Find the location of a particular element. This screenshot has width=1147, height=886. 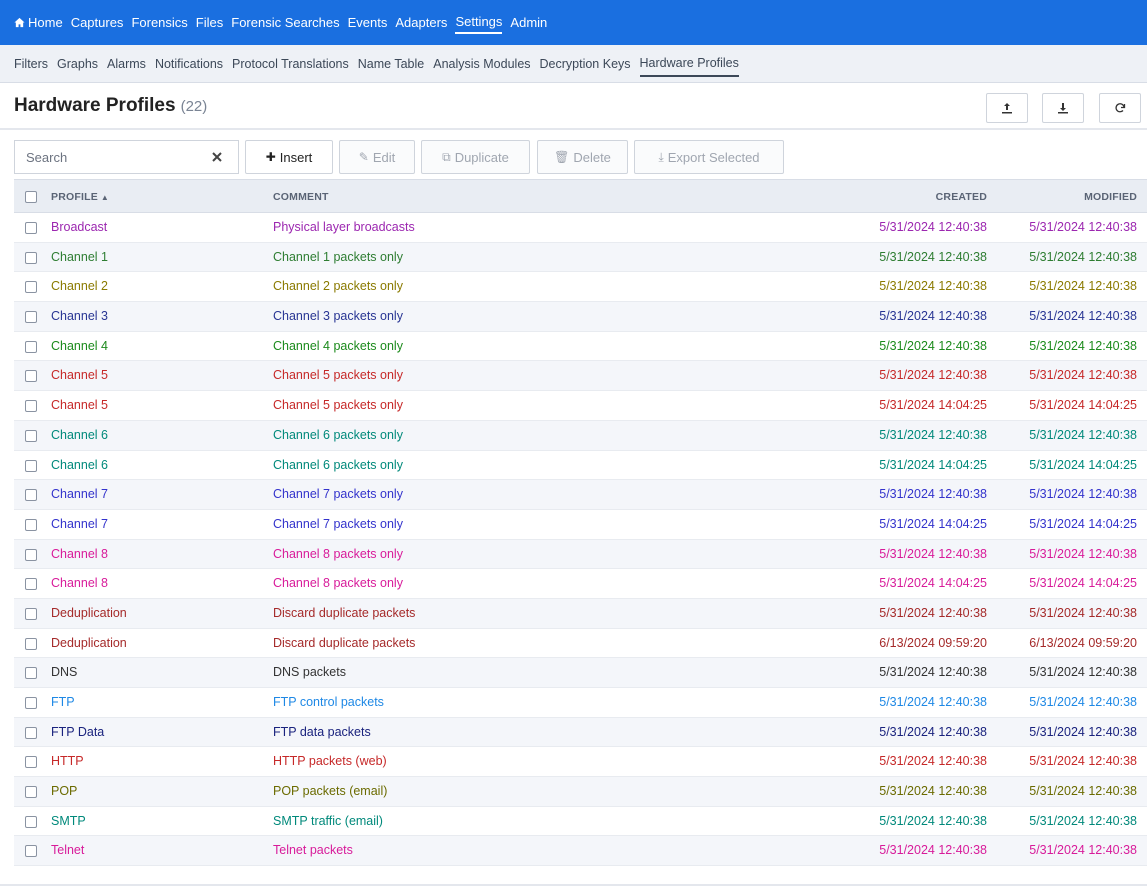

refresh-icon is located at coordinates (1120, 108).